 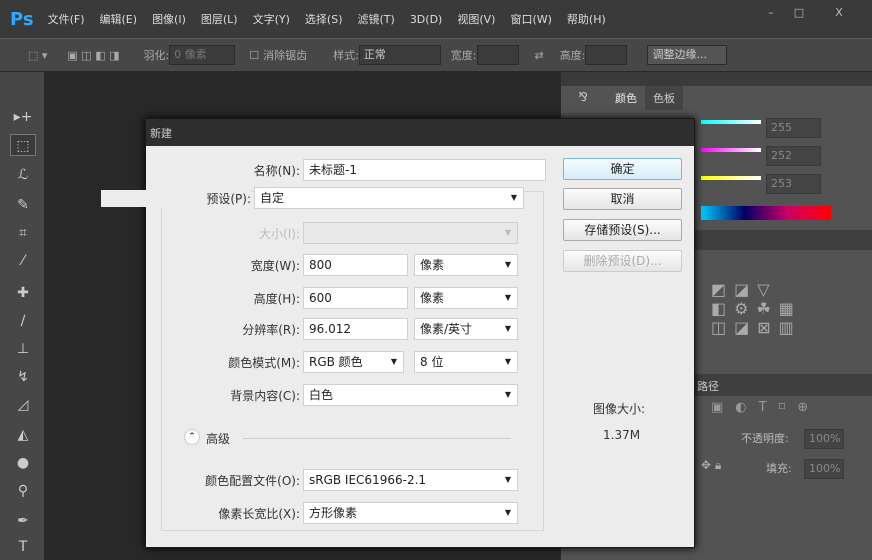 What do you see at coordinates (466, 298) in the screenshot?
I see `height-unit-select: 像素 ▼` at bounding box center [466, 298].